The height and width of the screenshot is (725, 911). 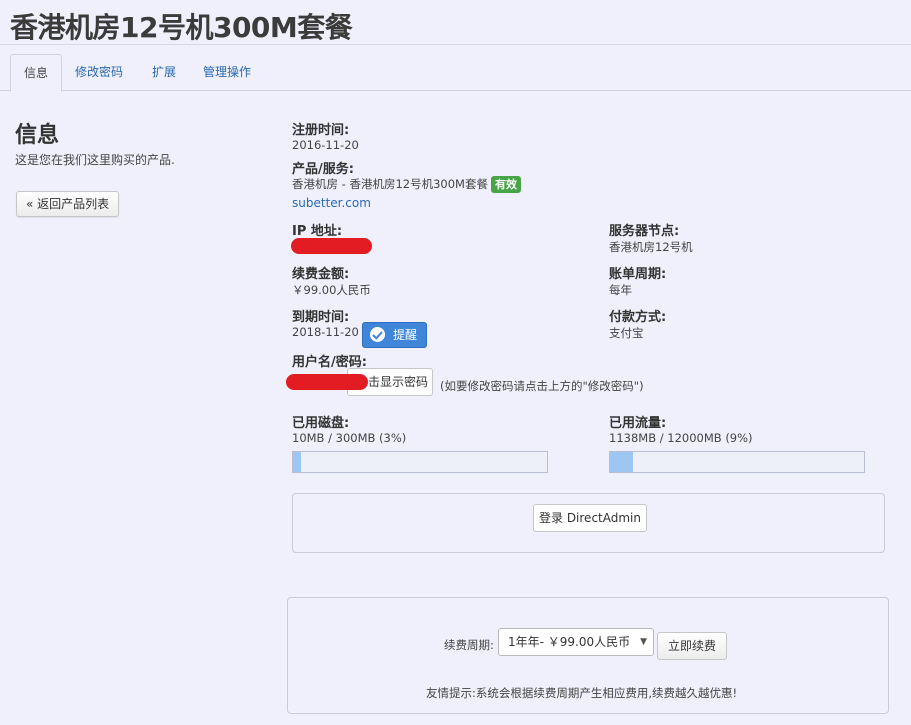 I want to click on remind-button: 提醒, so click(x=394, y=335).